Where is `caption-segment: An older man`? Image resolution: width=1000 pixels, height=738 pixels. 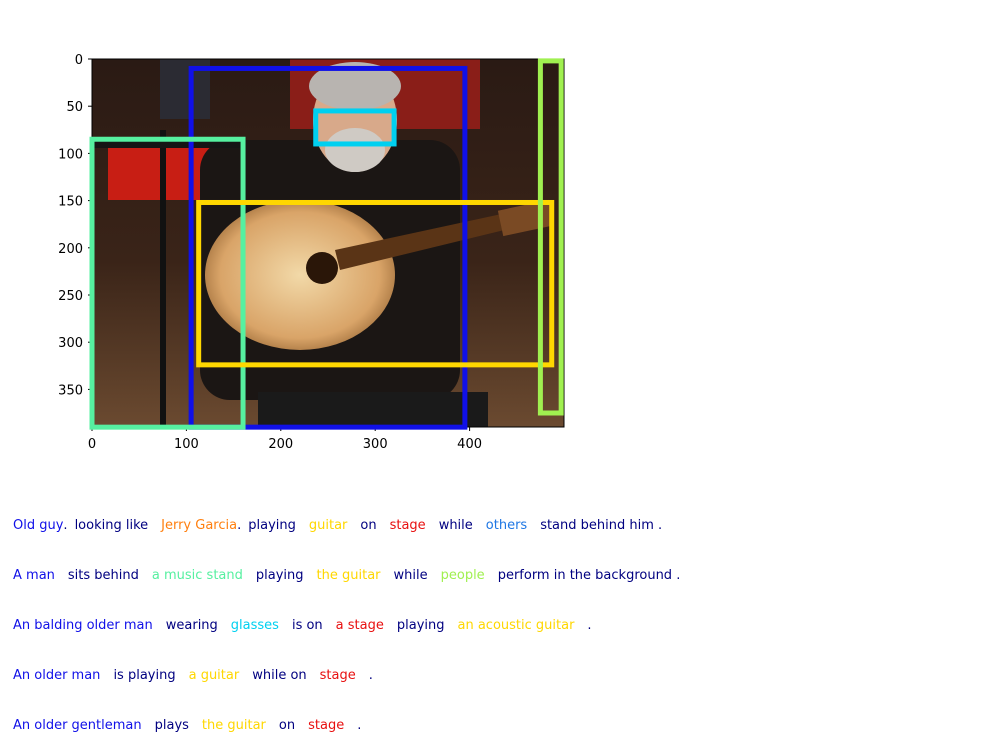
caption-segment: An older man is located at coordinates (57, 675).